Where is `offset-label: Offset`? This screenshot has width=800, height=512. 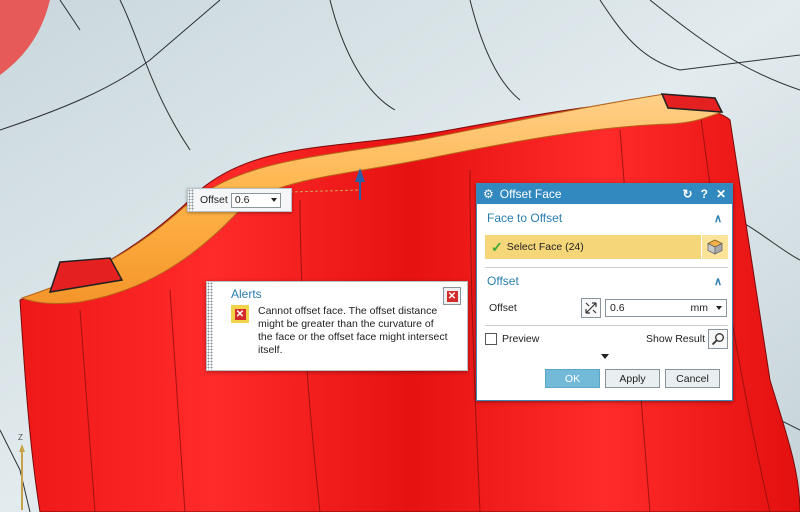
offset-label: Offset is located at coordinates (503, 308).